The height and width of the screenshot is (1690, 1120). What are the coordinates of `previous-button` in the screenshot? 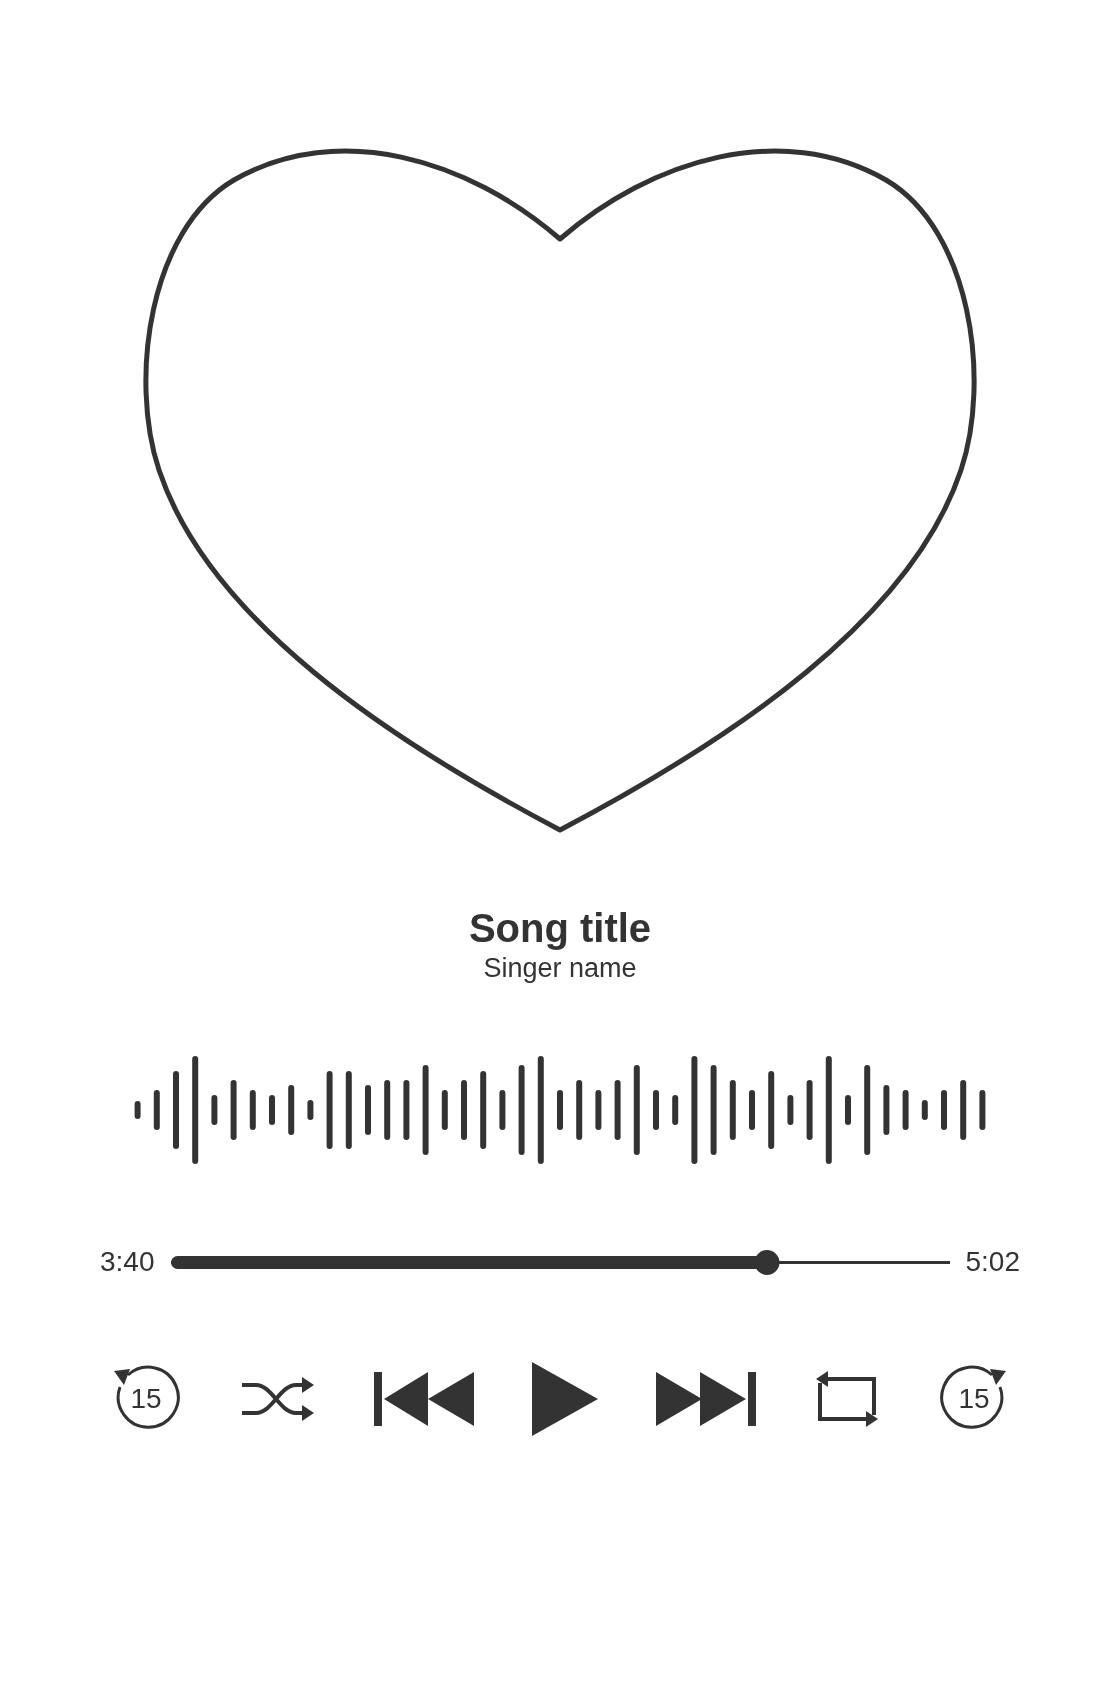 It's located at (424, 1399).